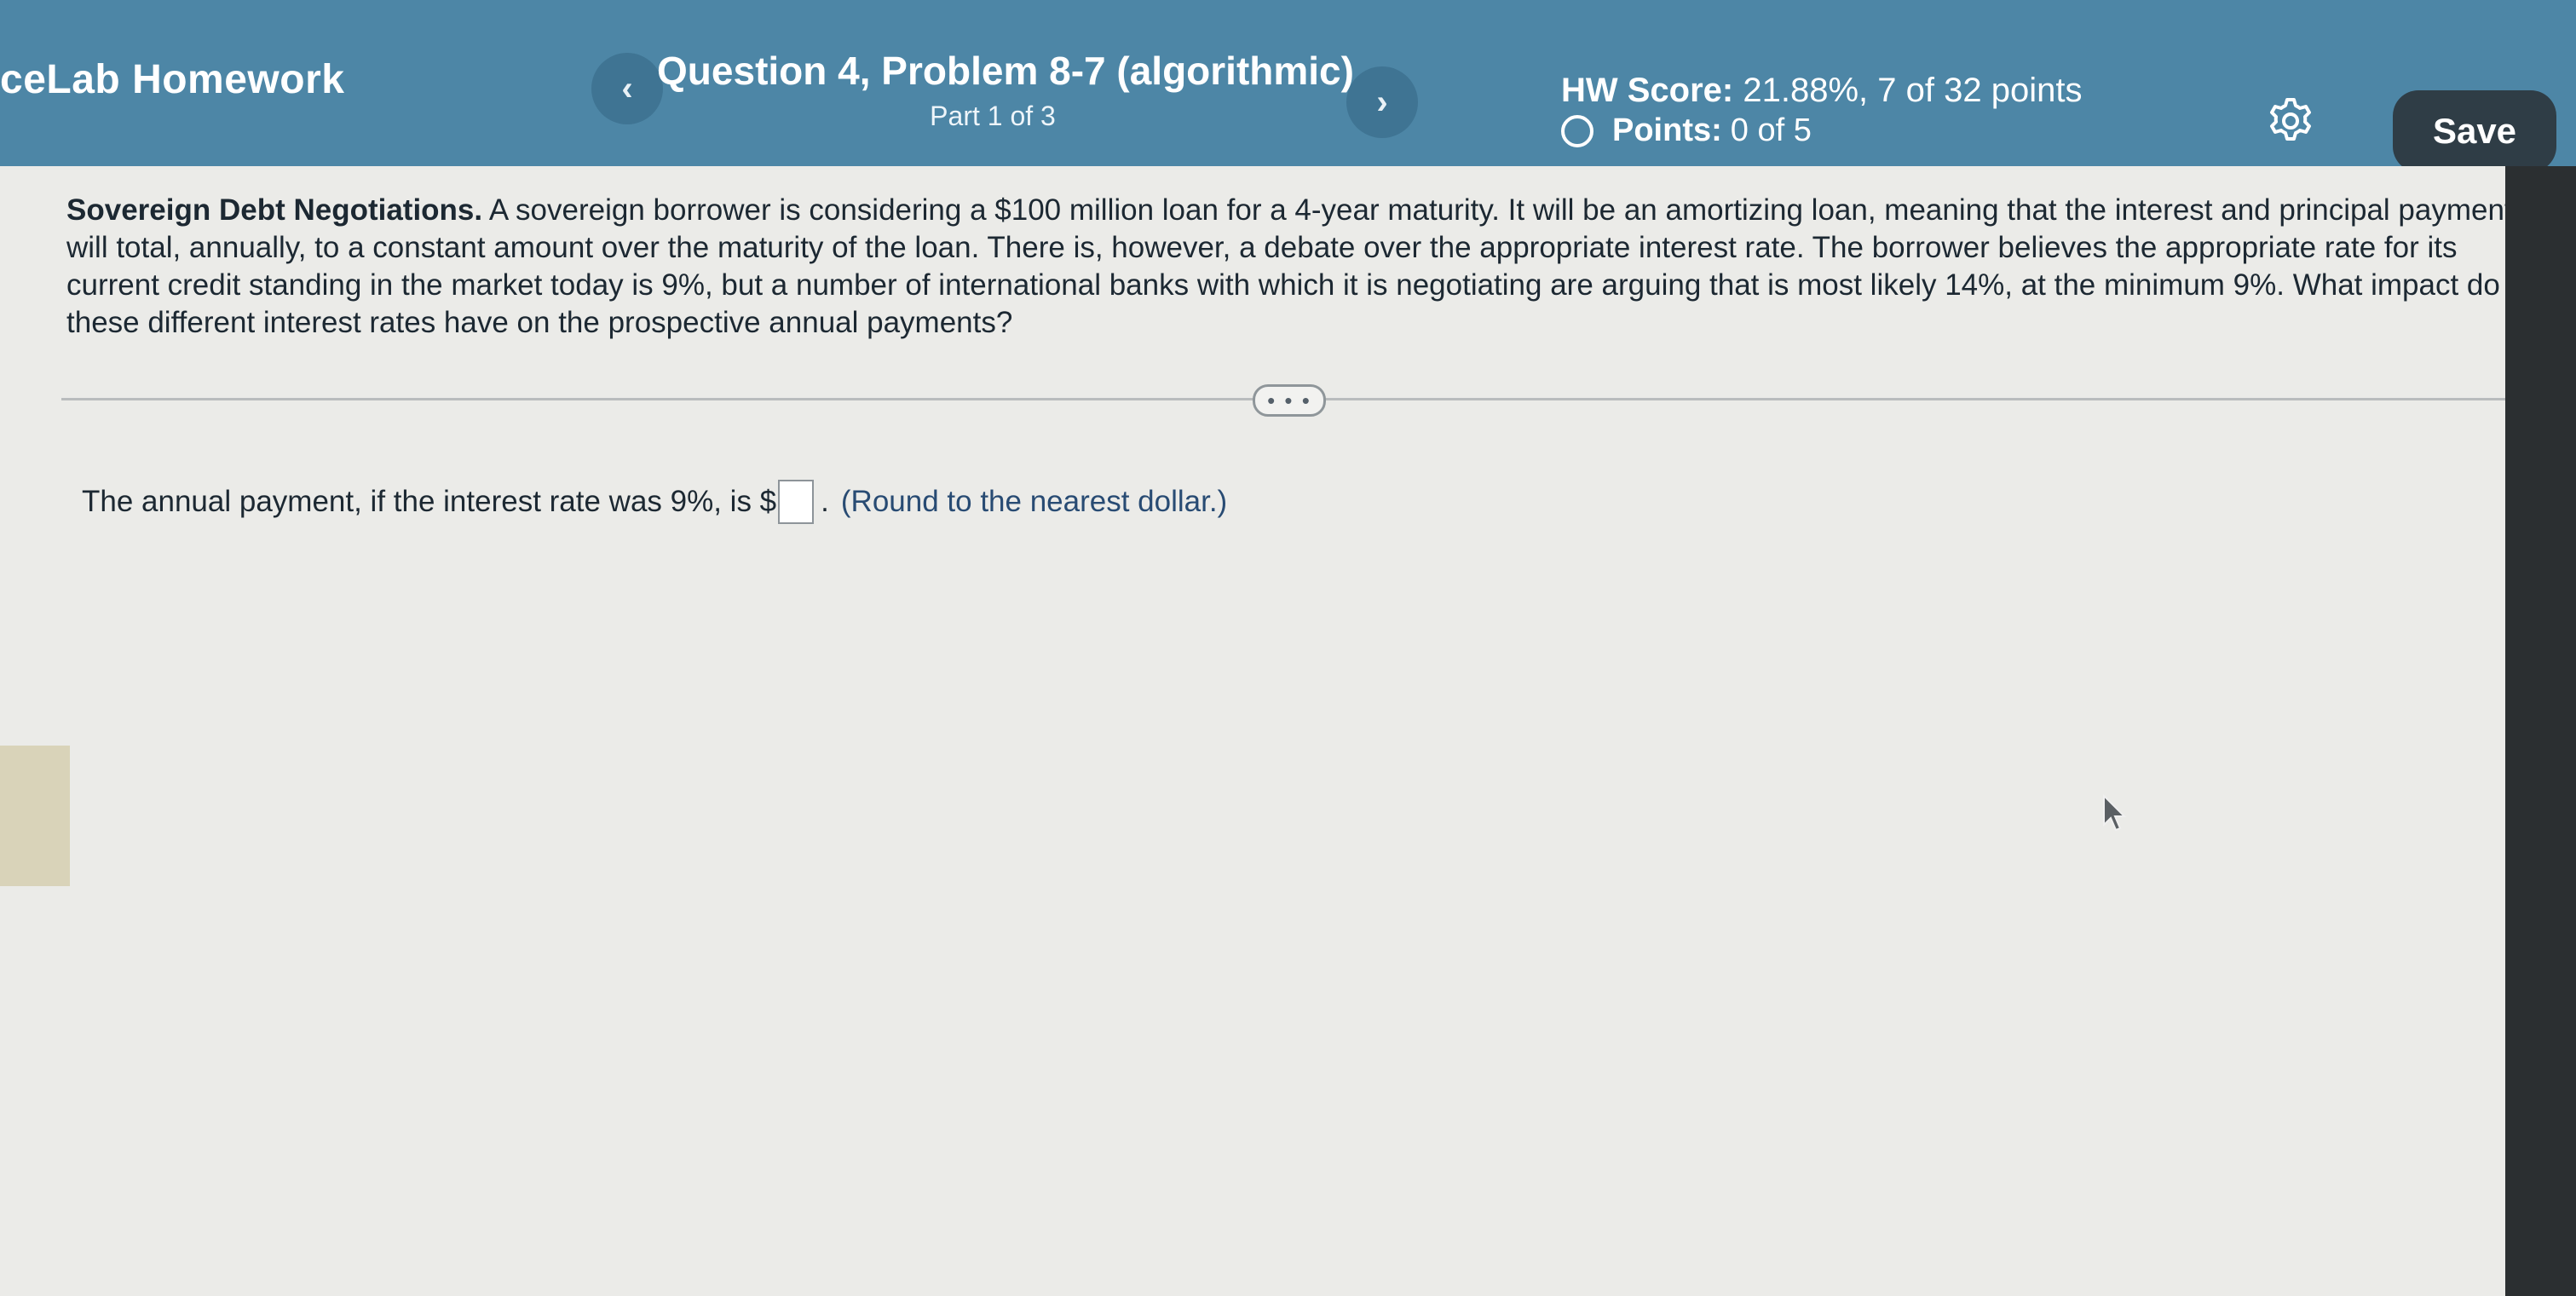  What do you see at coordinates (2290, 121) in the screenshot?
I see `gear-icon` at bounding box center [2290, 121].